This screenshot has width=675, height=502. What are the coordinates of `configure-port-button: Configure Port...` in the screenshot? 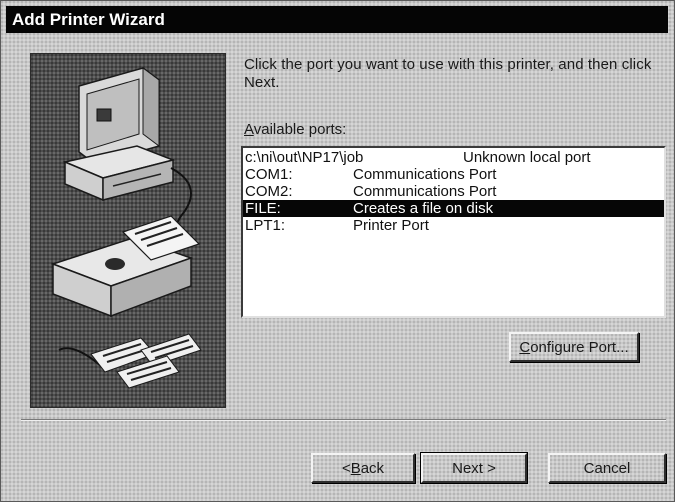 It's located at (574, 347).